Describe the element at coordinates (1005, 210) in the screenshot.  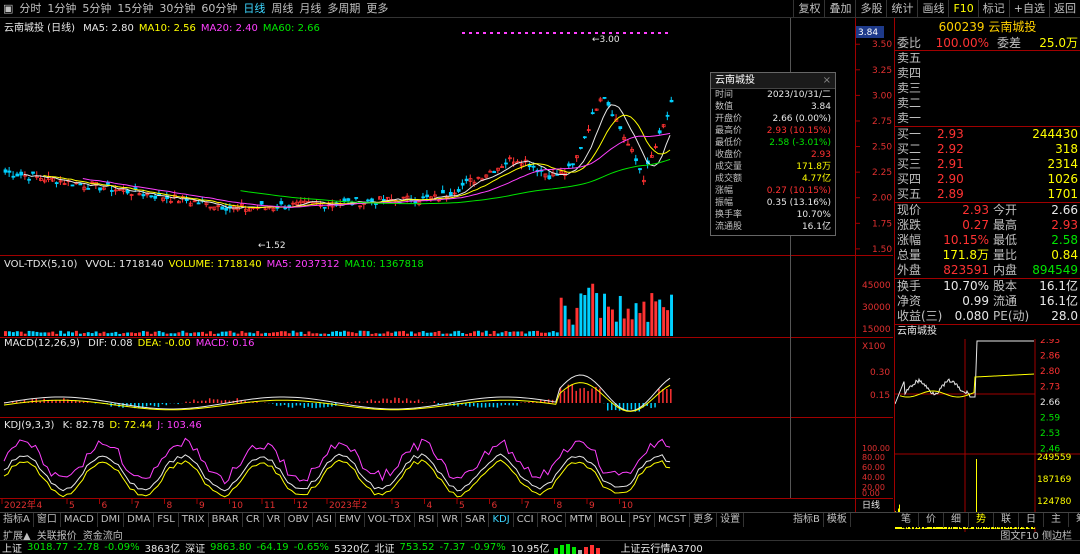
I see `stat-key: 今开` at that location.